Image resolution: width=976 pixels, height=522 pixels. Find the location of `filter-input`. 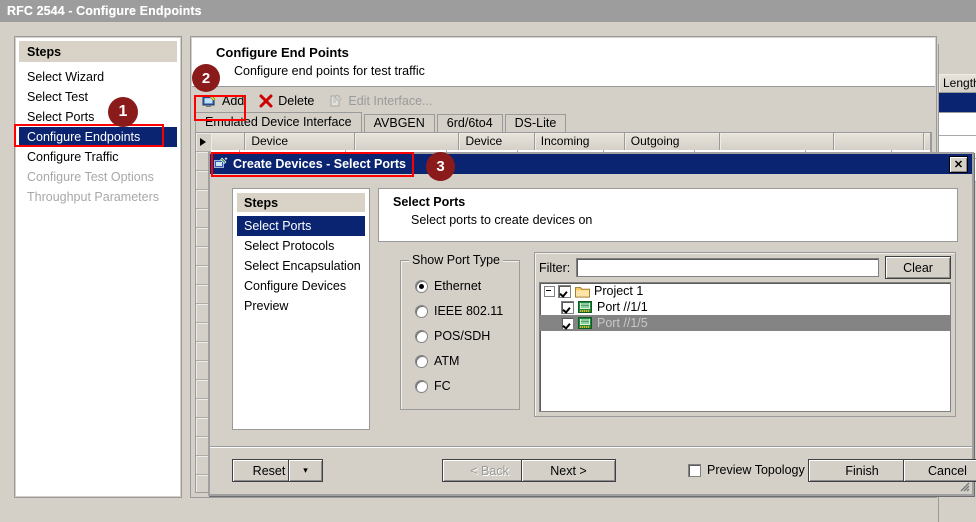

filter-input is located at coordinates (727, 267).